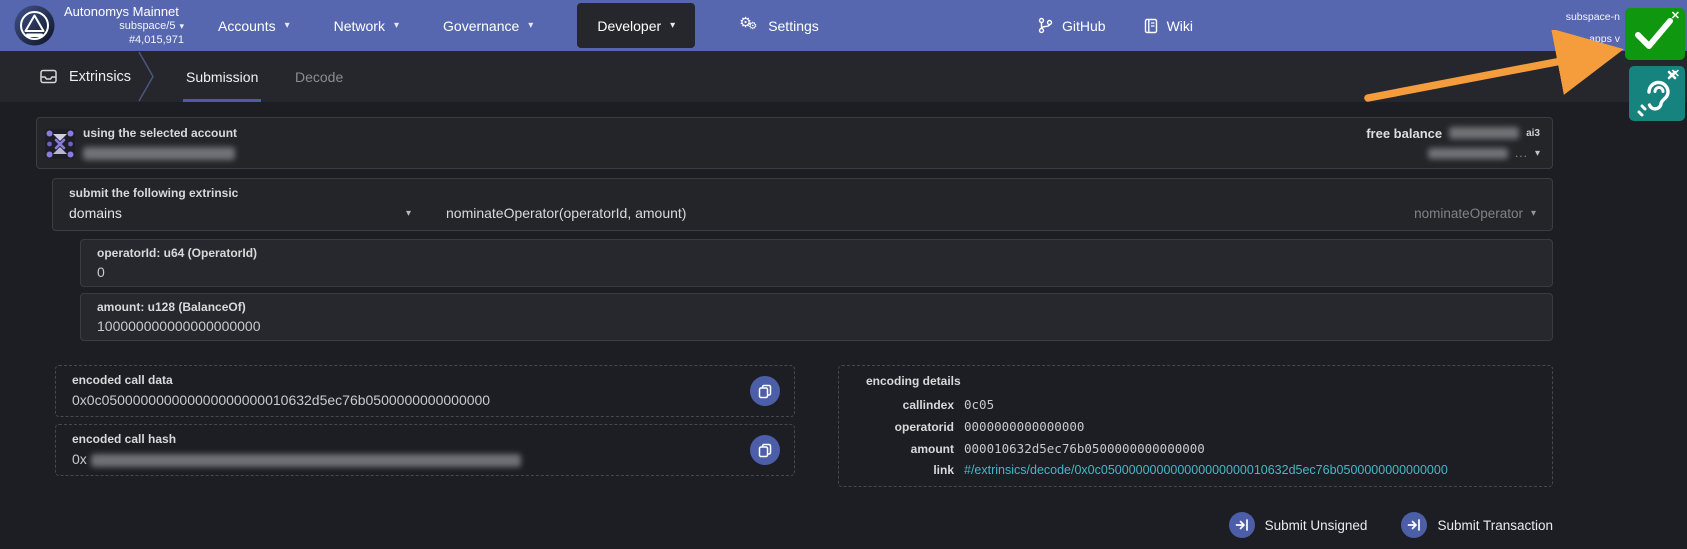  Describe the element at coordinates (1533, 133) in the screenshot. I see `balance-unit: ai3` at that location.